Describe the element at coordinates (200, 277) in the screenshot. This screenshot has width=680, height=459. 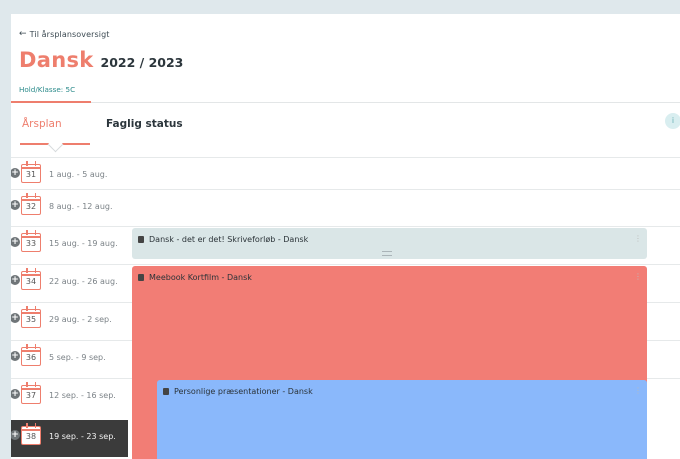
I see `course-title: Meebook Kortfilm - Dansk` at that location.